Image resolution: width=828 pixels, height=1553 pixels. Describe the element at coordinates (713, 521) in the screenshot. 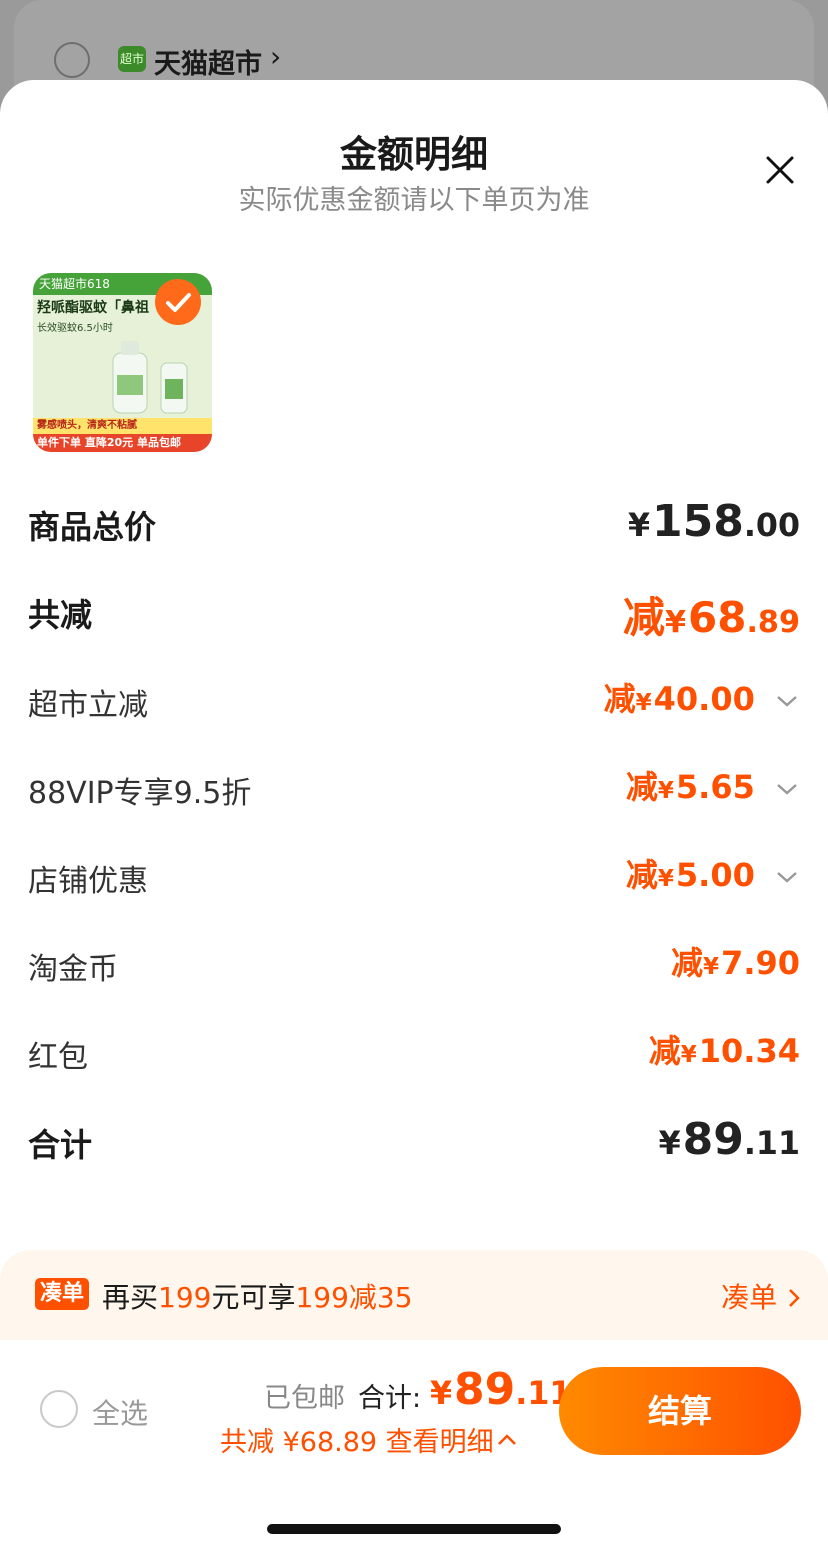

I see `row-amount: ¥158.00` at that location.